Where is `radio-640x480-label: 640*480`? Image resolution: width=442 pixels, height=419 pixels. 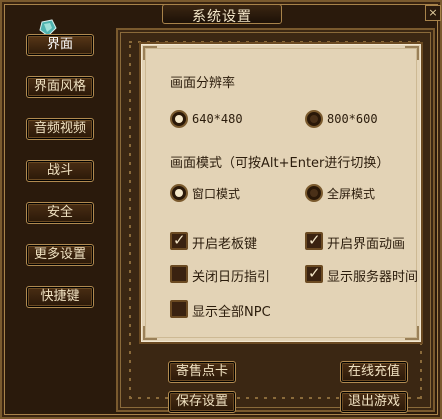
radio-640x480-label: 640*480 is located at coordinates (217, 119).